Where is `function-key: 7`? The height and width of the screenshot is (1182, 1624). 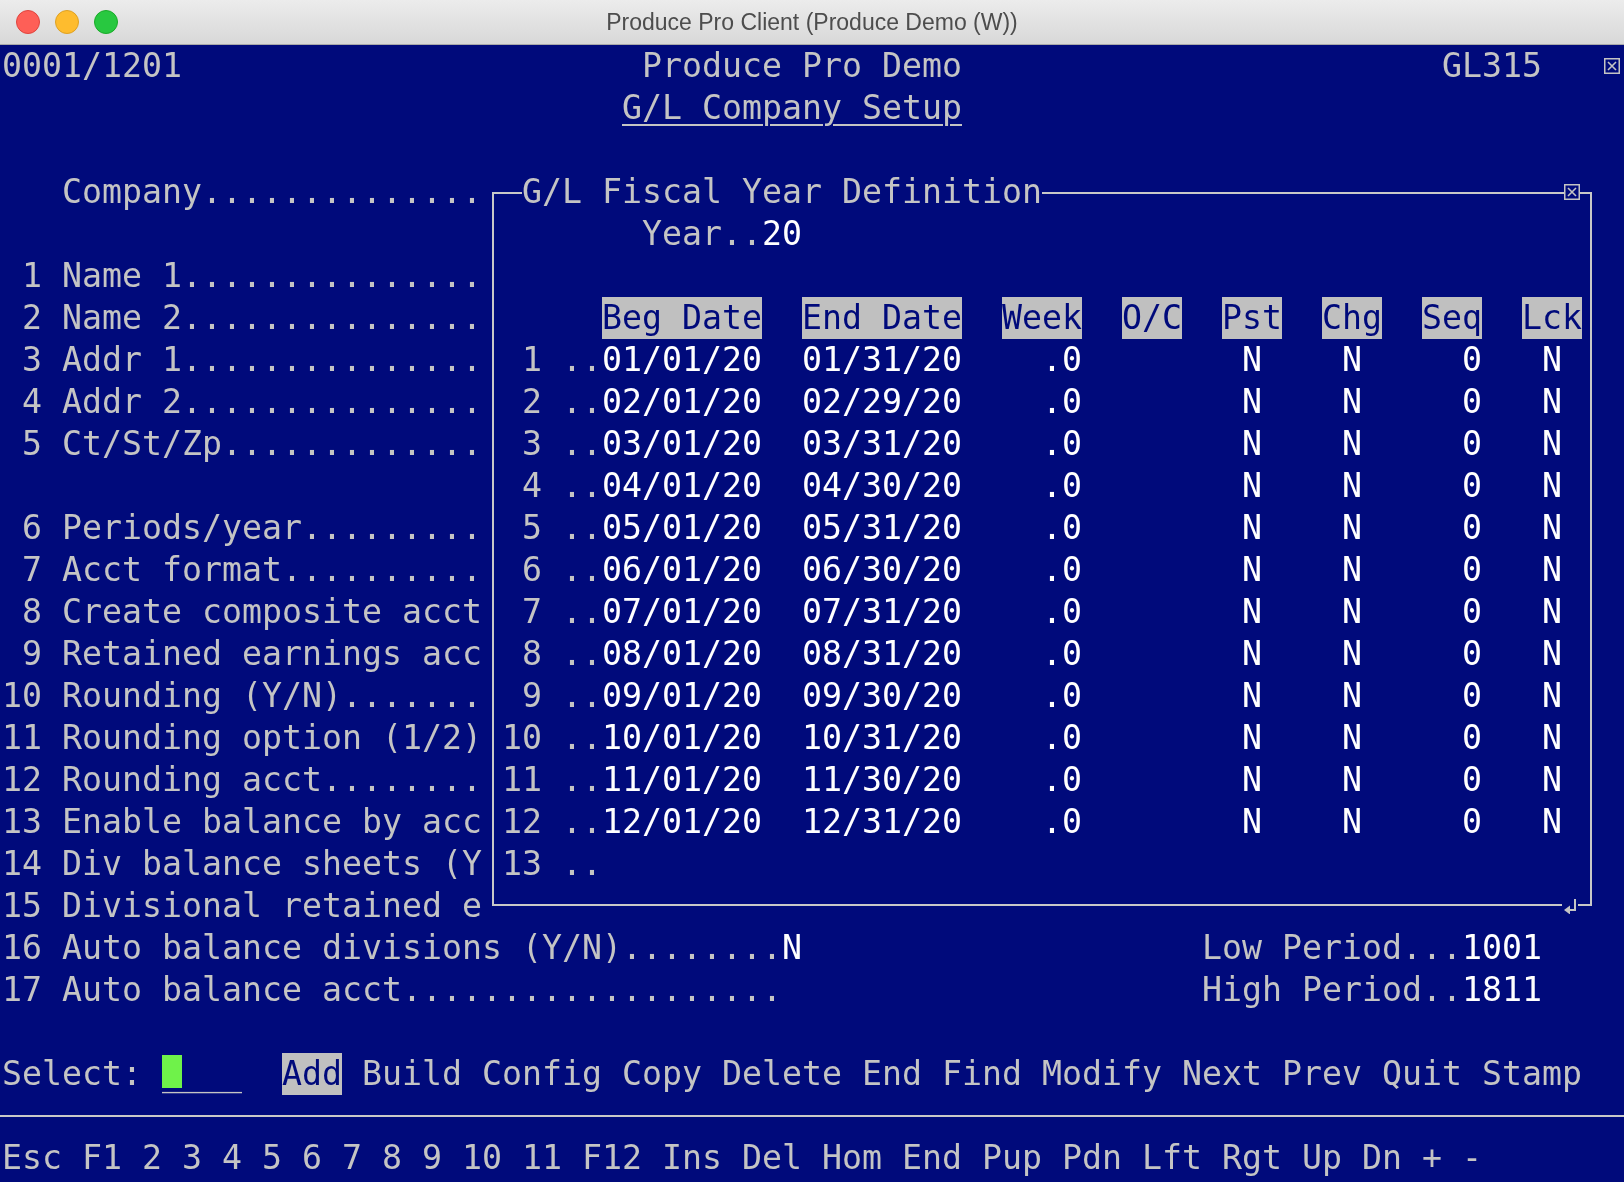 function-key: 7 is located at coordinates (352, 1158).